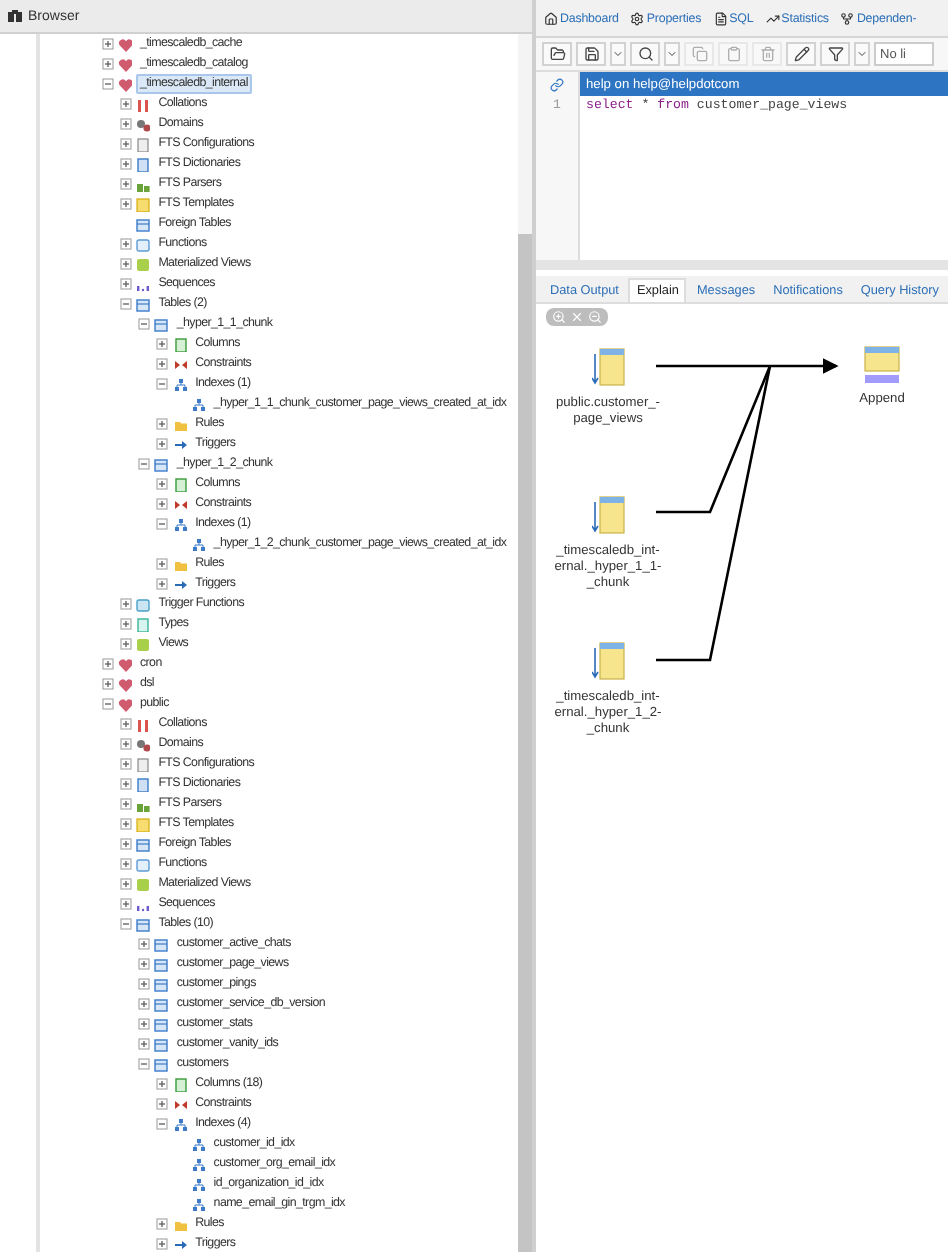 The image size is (948, 1252). What do you see at coordinates (608, 368) in the screenshot?
I see `table-scan-icon` at bounding box center [608, 368].